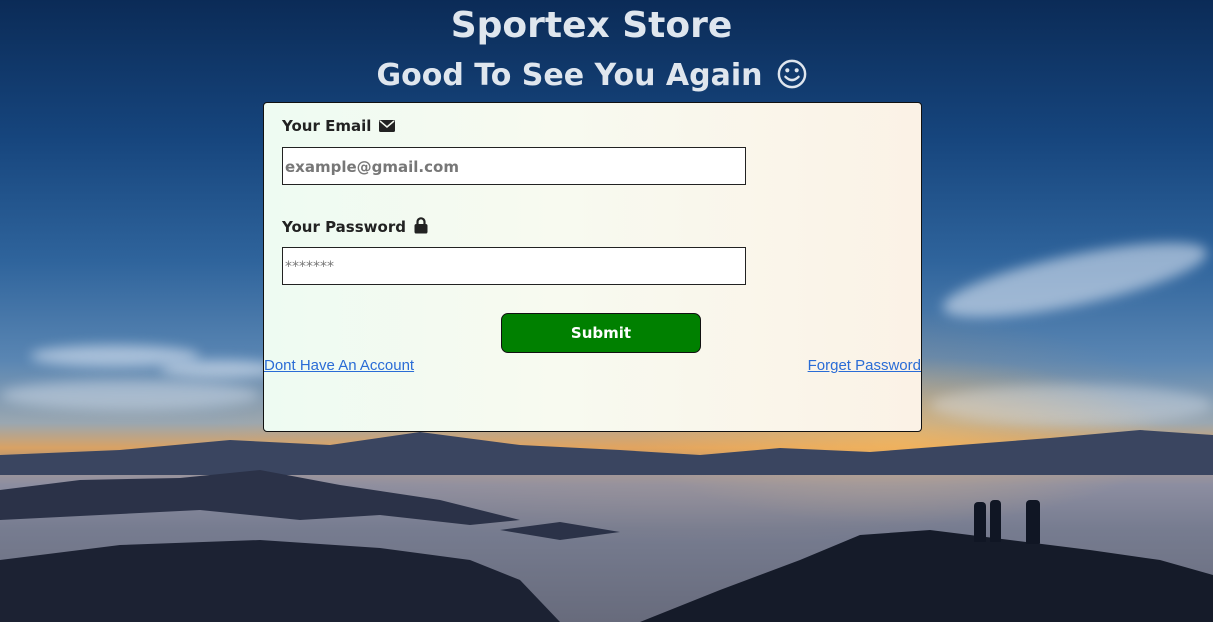 This screenshot has height=622, width=1213. What do you see at coordinates (864, 365) in the screenshot?
I see `forgot-password-link: Forget Password` at bounding box center [864, 365].